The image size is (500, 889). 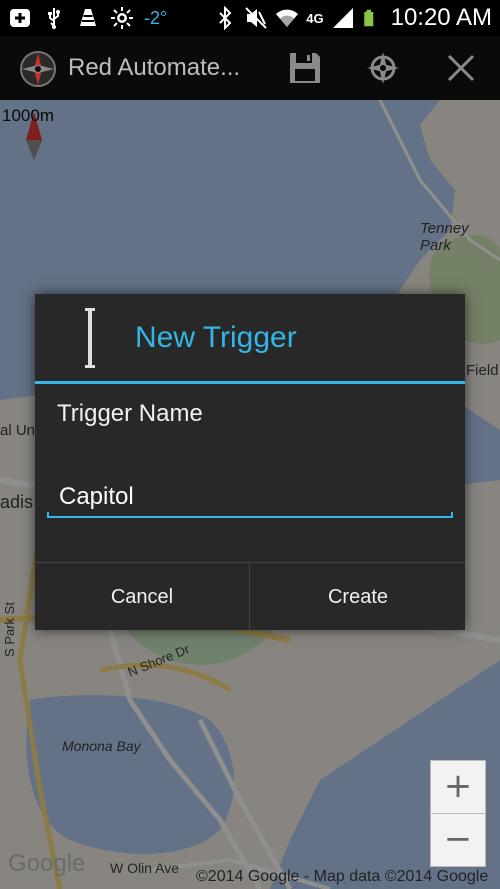 What do you see at coordinates (142, 597) in the screenshot?
I see `cancel-button: Cancel` at bounding box center [142, 597].